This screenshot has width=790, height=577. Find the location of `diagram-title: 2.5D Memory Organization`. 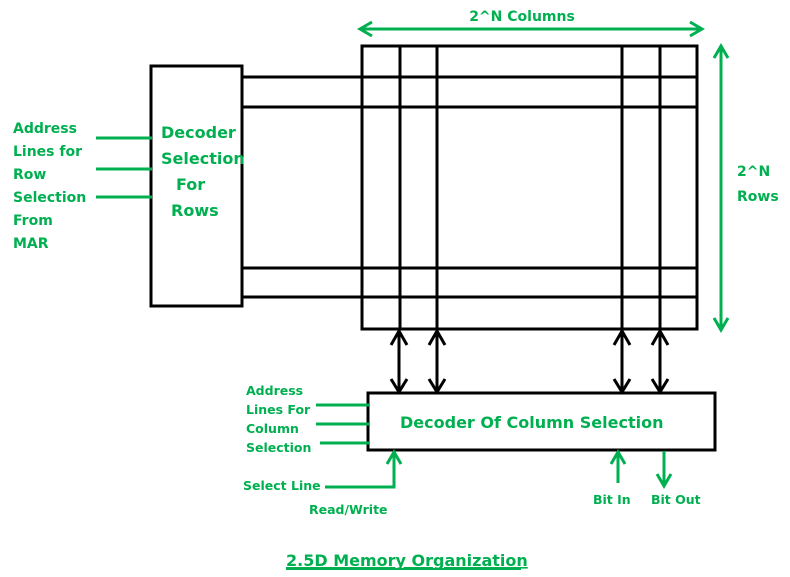

diagram-title: 2.5D Memory Organization is located at coordinates (407, 560).